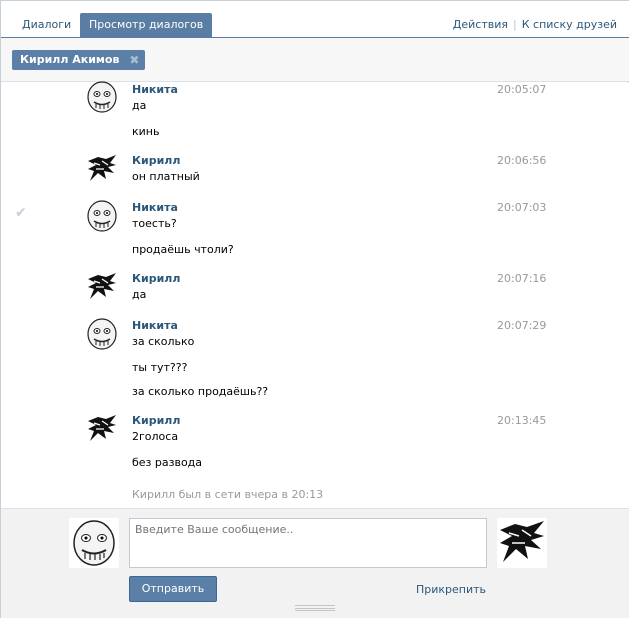 The height and width of the screenshot is (618, 629). I want to click on tab-dialogs: Диалоги, so click(46, 25).